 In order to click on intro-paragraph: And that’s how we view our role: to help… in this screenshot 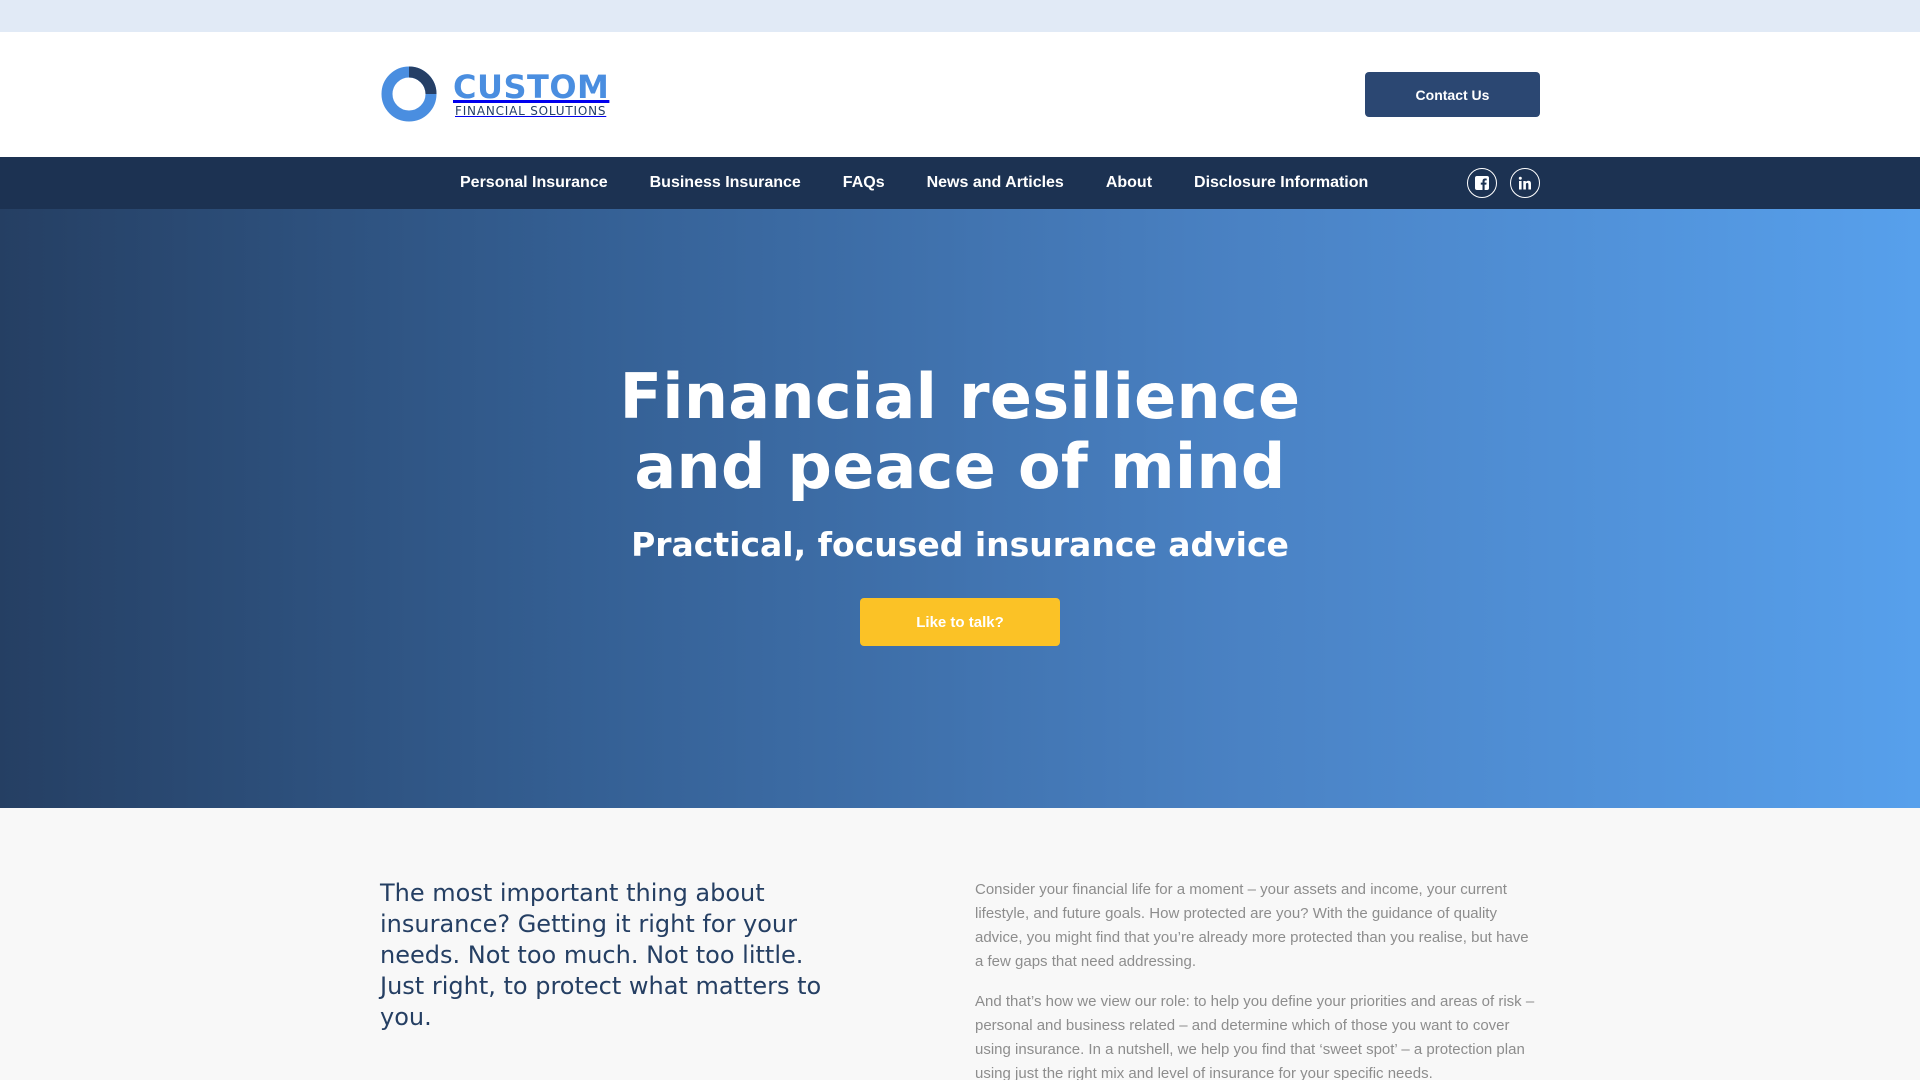, I will do `click(1255, 1036)`.